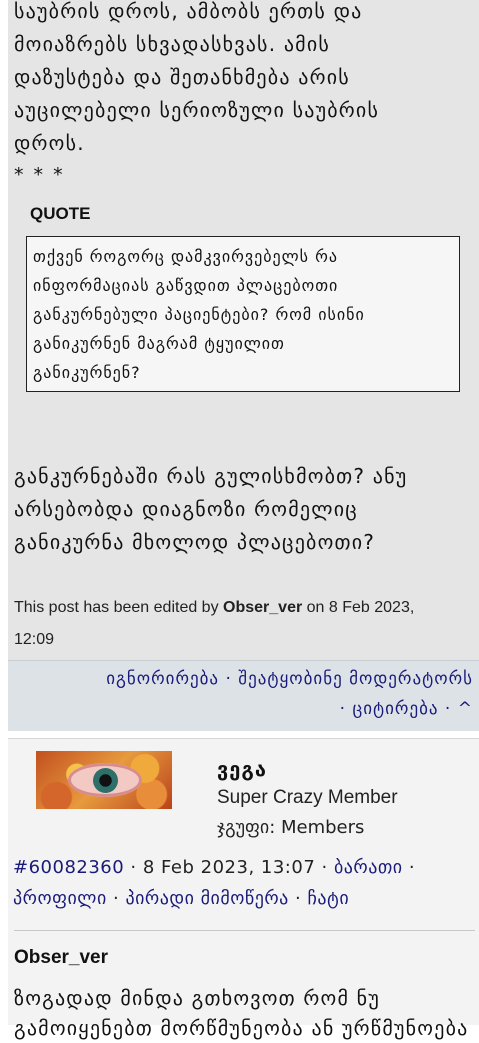  I want to click on quote-line: განკურნებული პაციენტები? რომ ისინი, so click(199, 314).